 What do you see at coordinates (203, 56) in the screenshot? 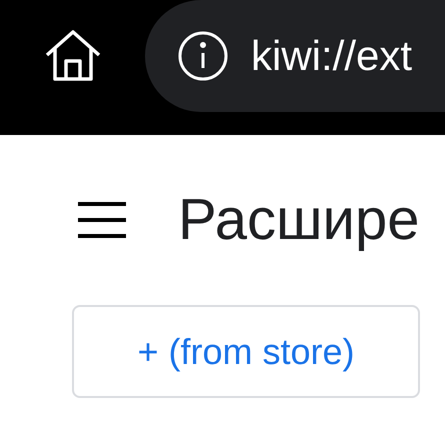
I see `info-icon` at bounding box center [203, 56].